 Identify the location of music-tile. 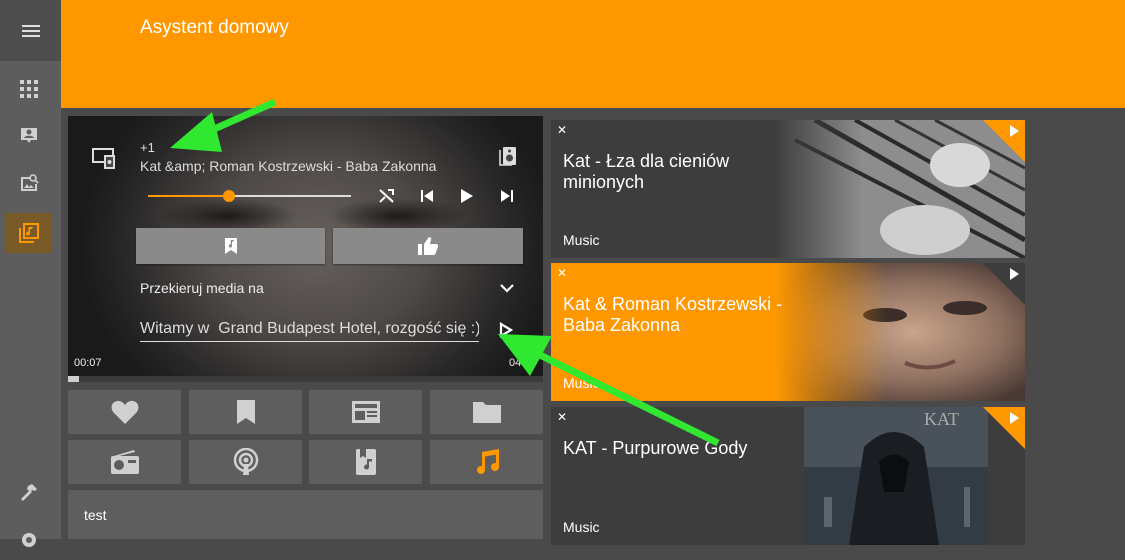
(486, 462).